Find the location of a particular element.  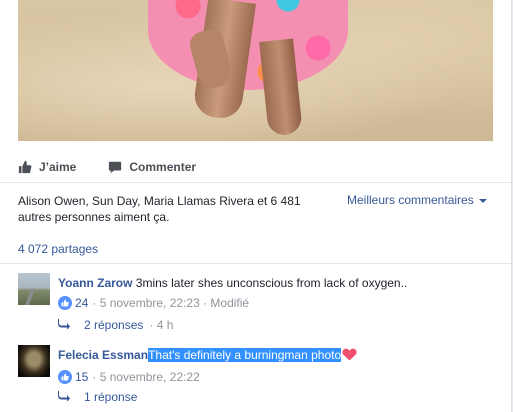

caret-down-icon is located at coordinates (482, 201).